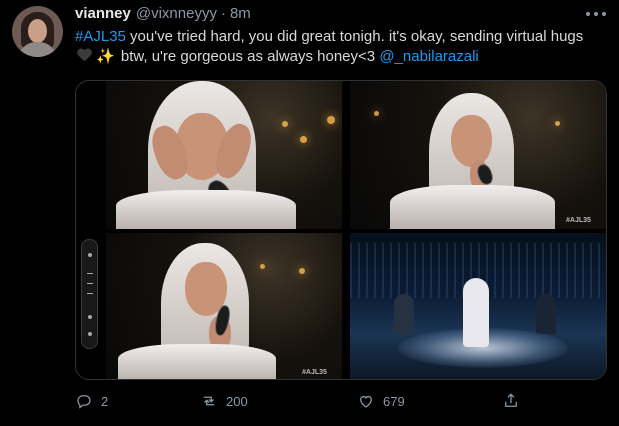 The width and height of the screenshot is (619, 426). I want to click on share-button, so click(515, 401).